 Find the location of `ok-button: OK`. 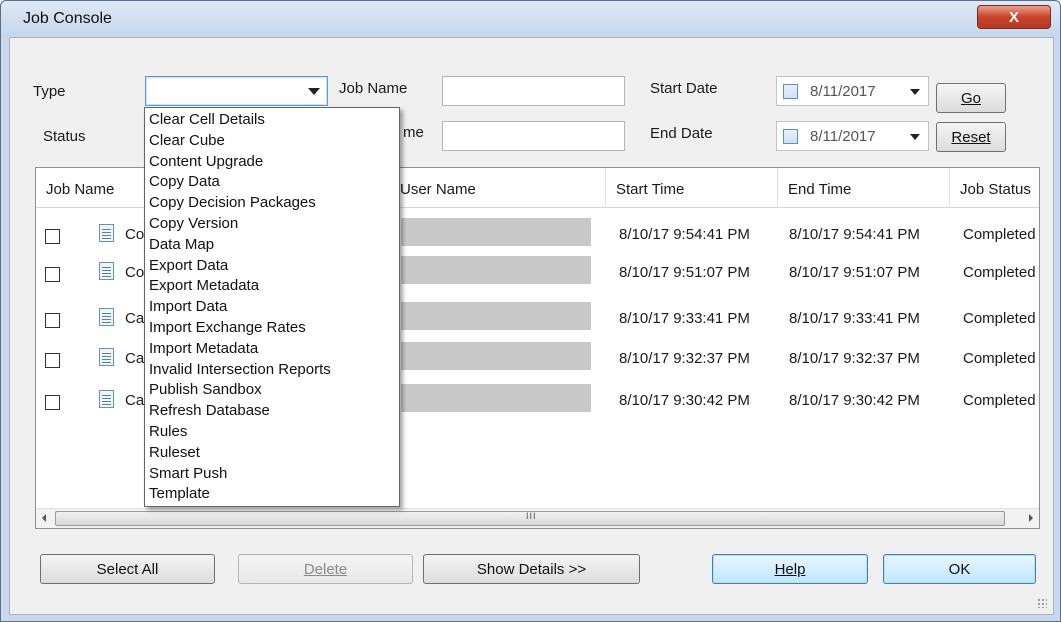

ok-button: OK is located at coordinates (959, 569).